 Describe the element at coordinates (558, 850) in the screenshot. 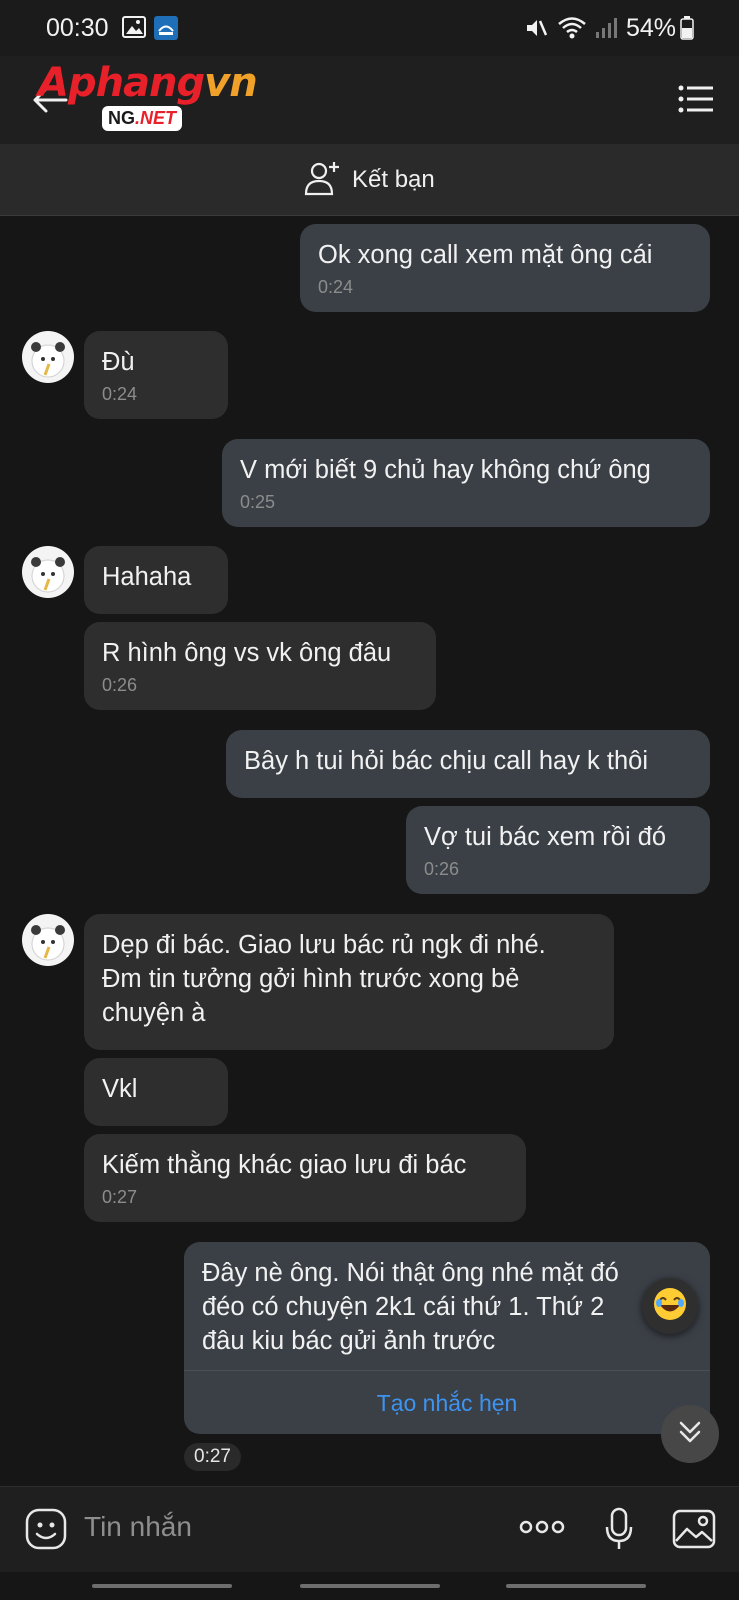

I see `message-outgoing: Vợ tui bác xem rồi đó 0:26` at that location.